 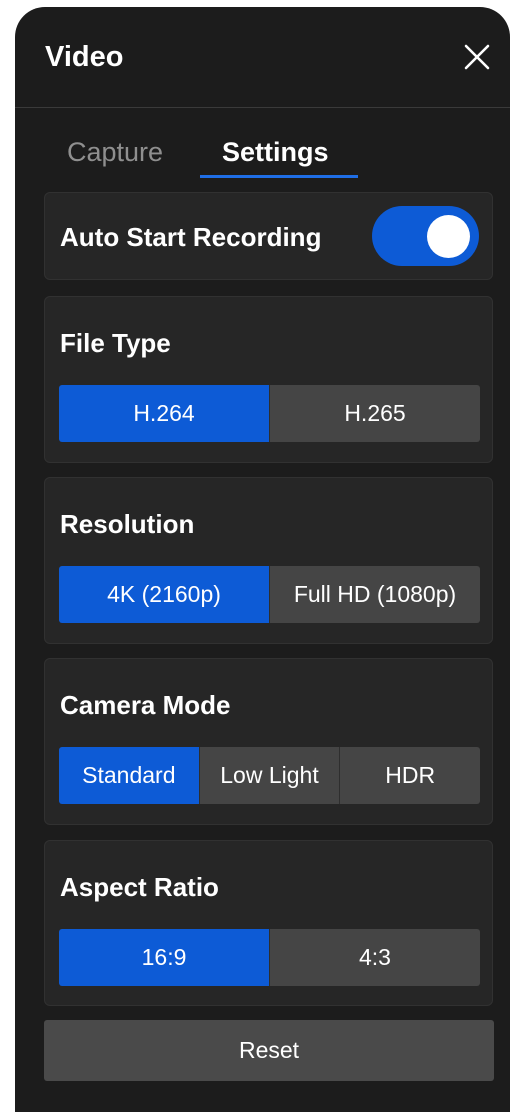 I want to click on tab-bar: Capture Settings, so click(x=262, y=146).